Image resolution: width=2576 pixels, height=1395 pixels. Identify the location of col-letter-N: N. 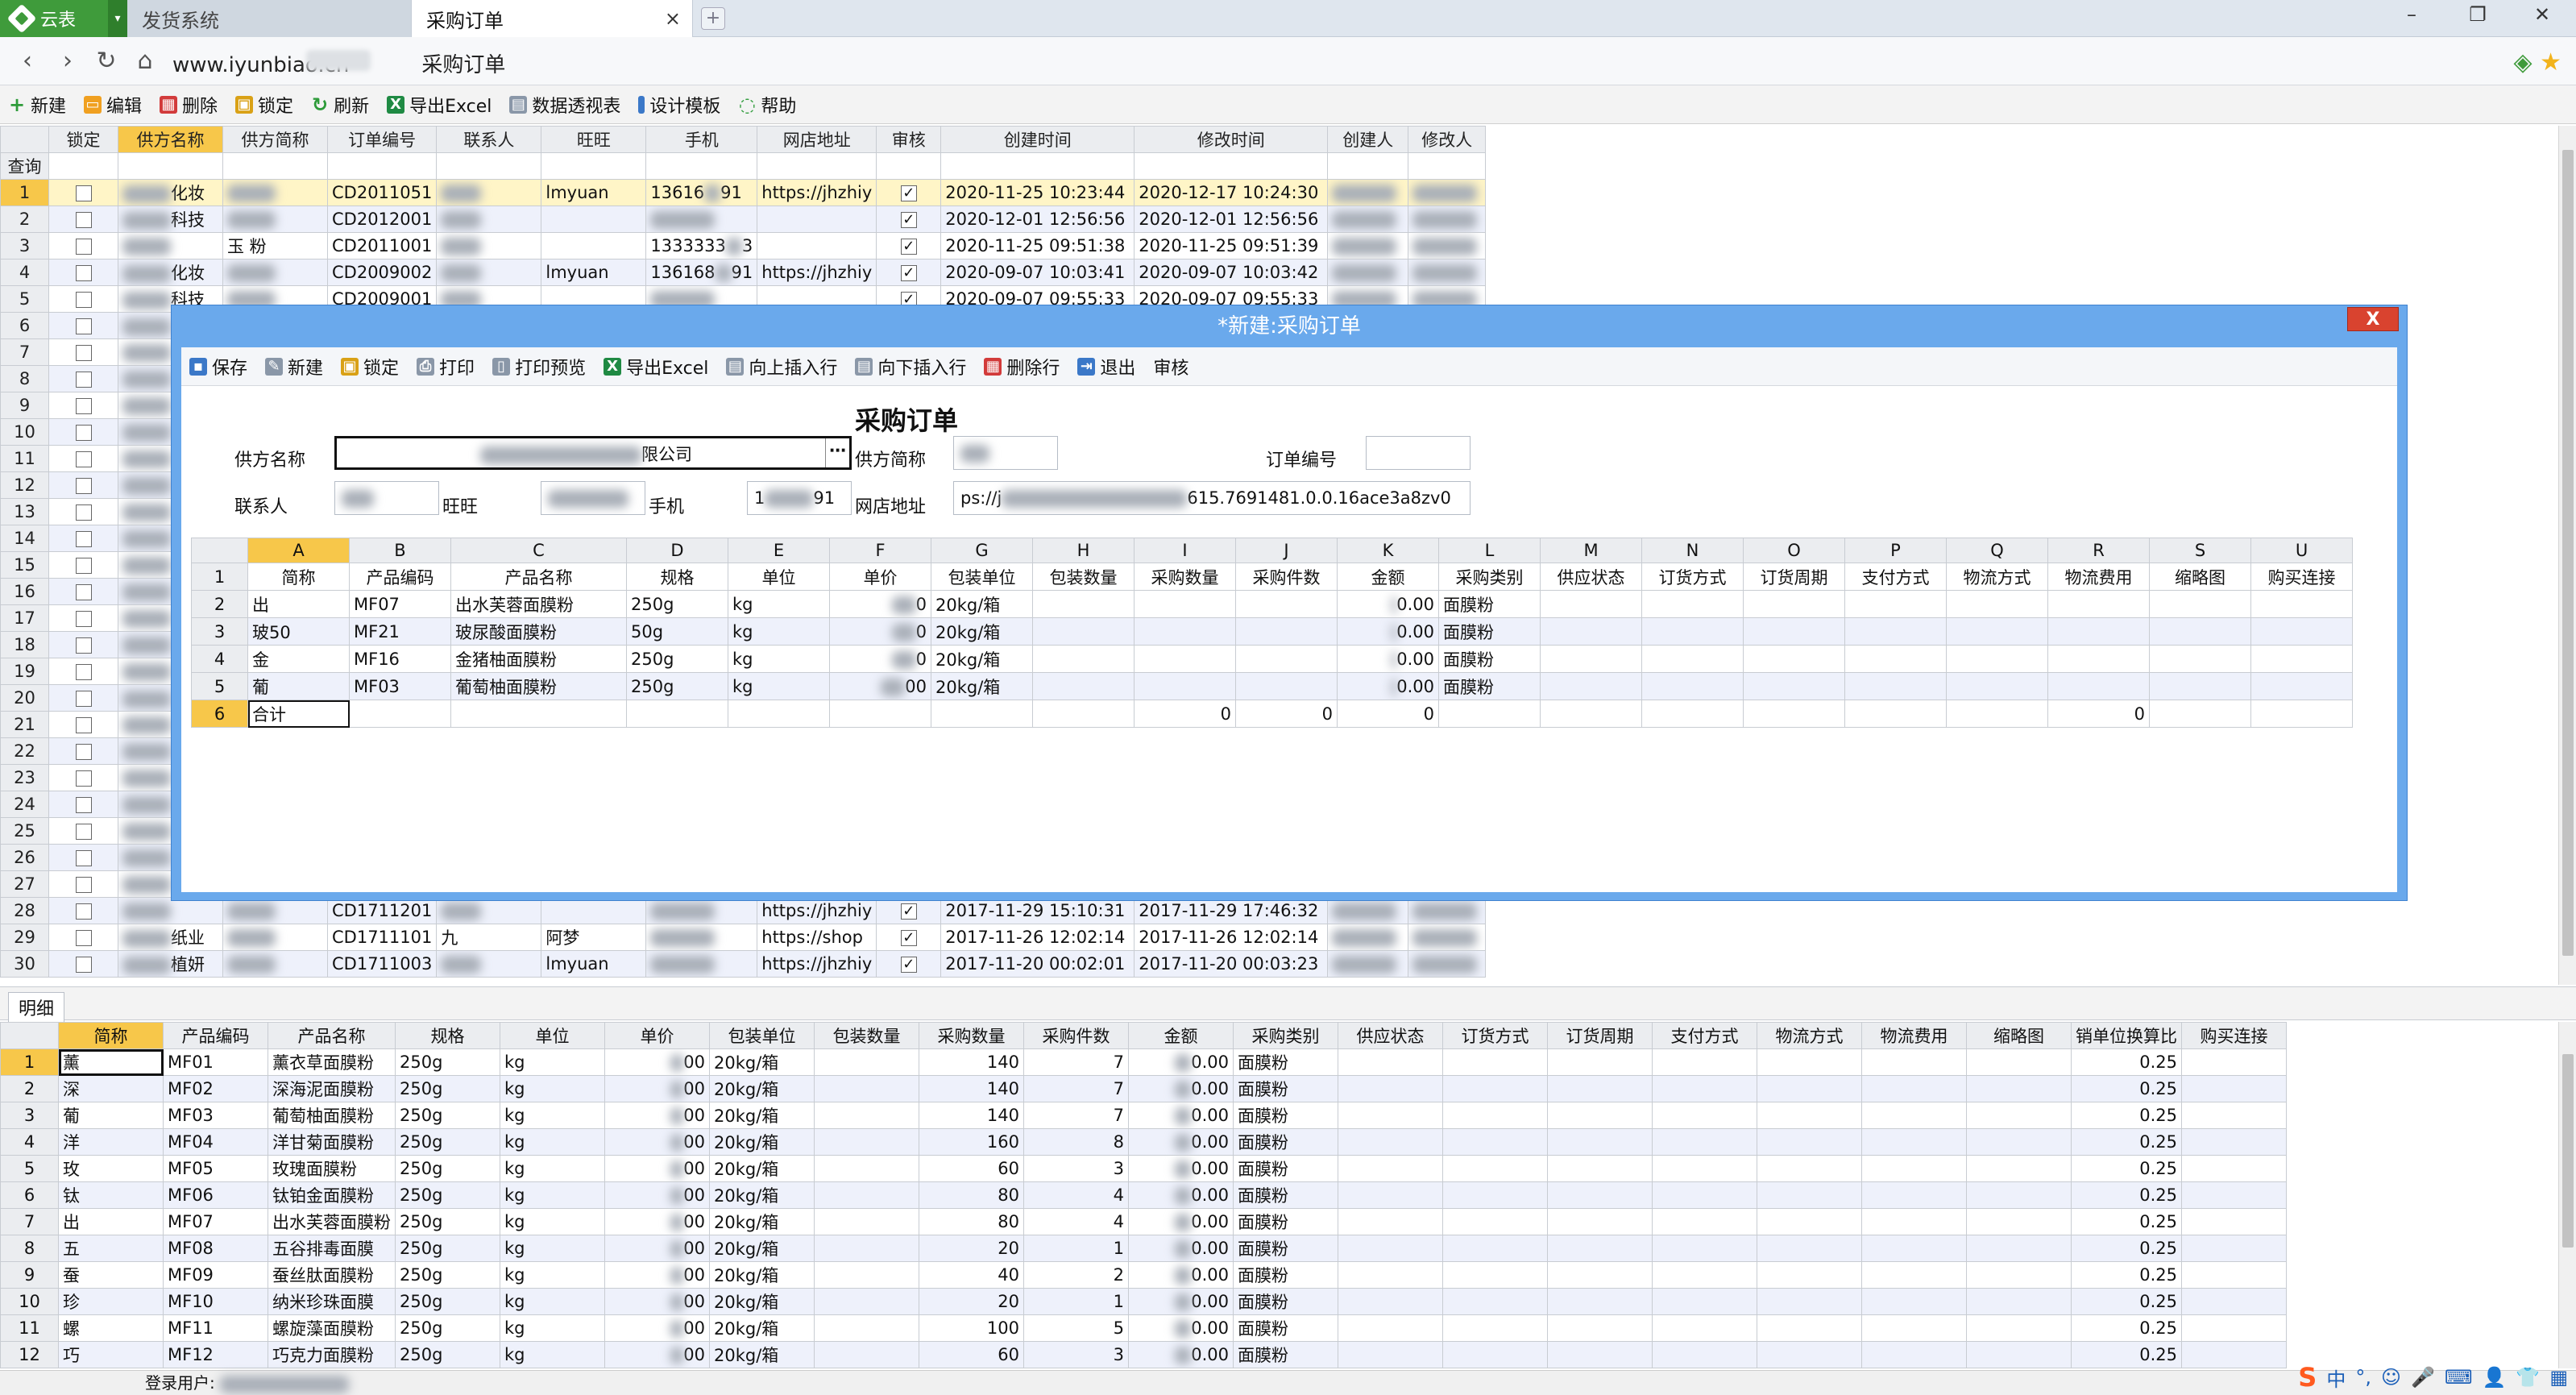
(1693, 550).